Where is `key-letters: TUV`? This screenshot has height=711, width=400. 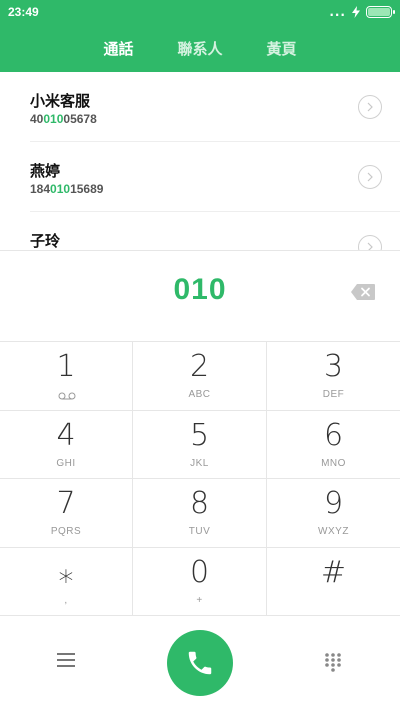 key-letters: TUV is located at coordinates (199, 531).